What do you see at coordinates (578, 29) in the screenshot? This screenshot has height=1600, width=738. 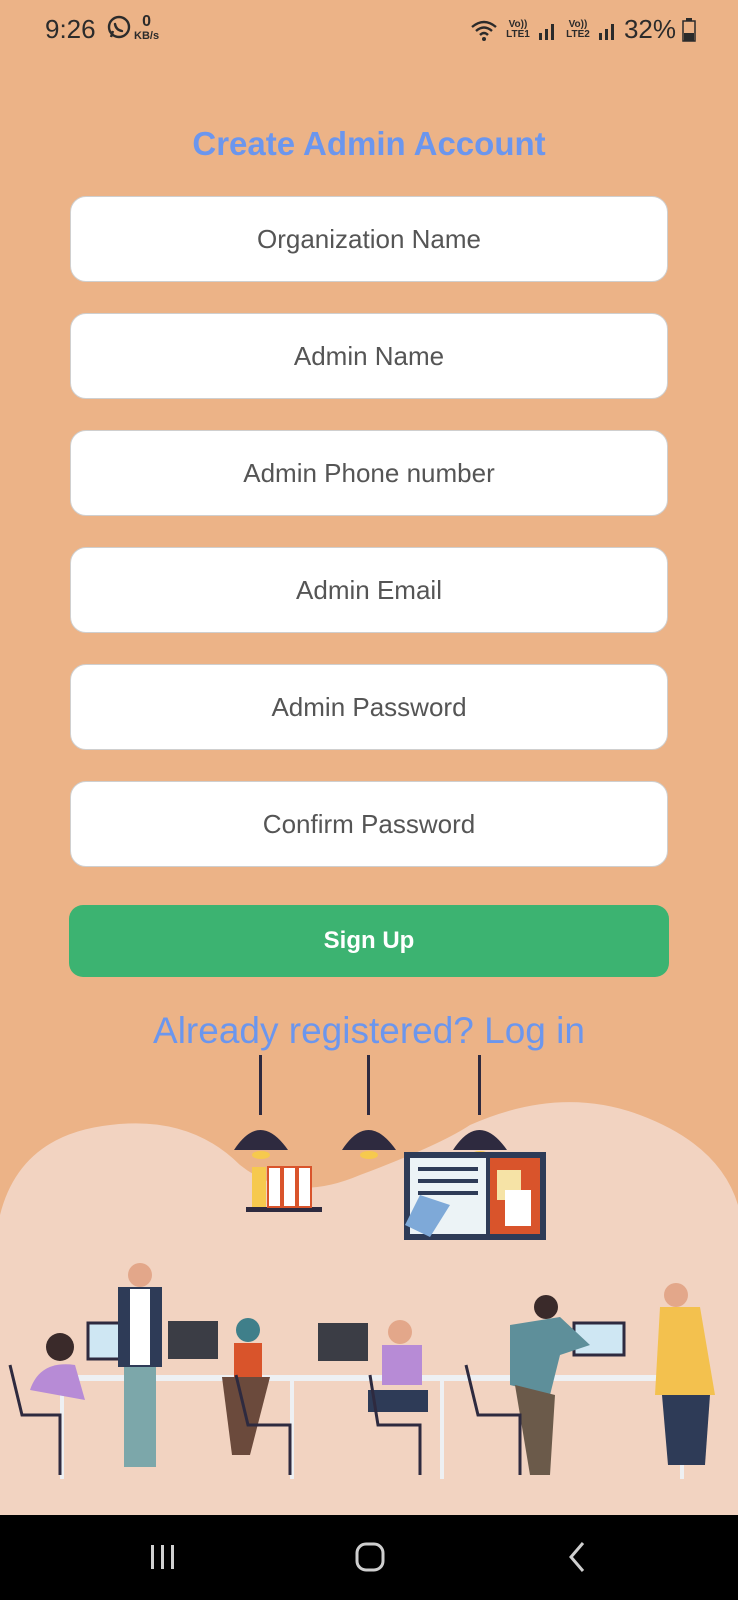 I see `sim2-label: Vo)) LTE2` at bounding box center [578, 29].